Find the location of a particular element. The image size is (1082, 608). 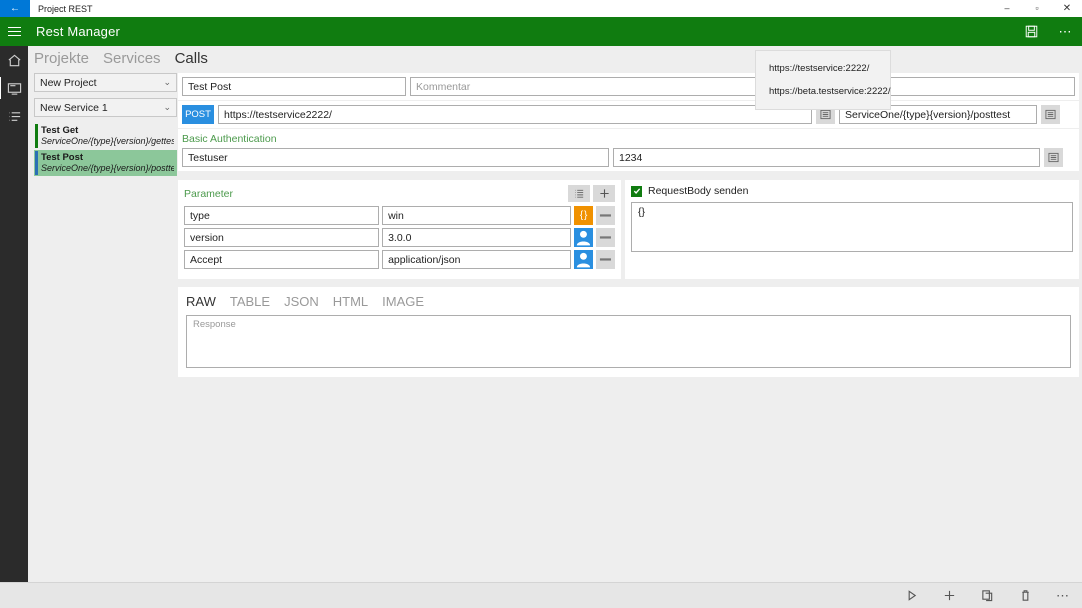

parameters-header: Parameter is located at coordinates (399, 193).